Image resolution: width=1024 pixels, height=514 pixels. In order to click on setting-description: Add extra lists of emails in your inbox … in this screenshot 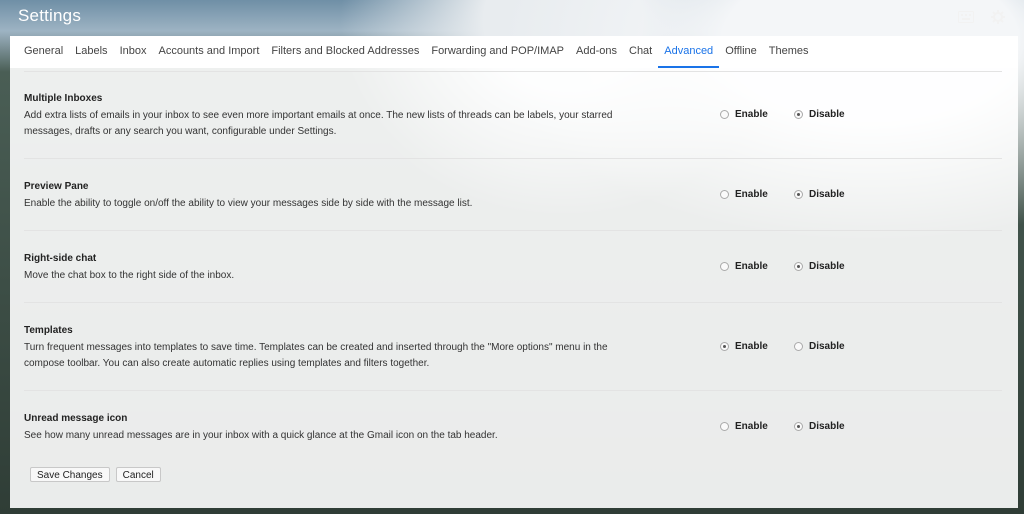, I will do `click(318, 123)`.